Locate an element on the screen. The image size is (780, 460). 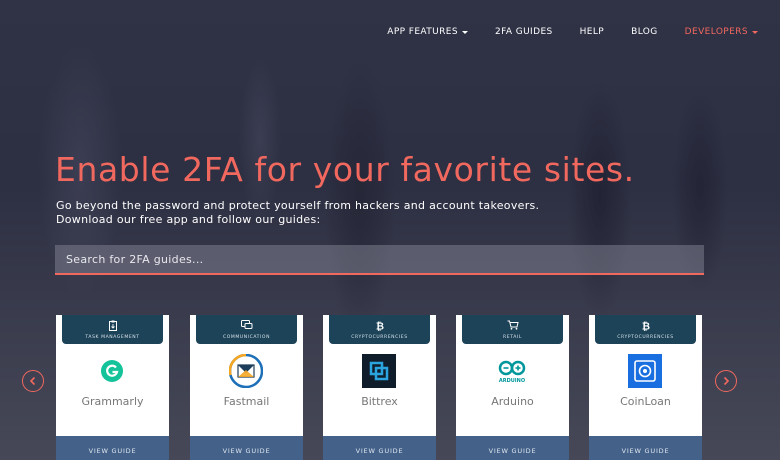
nav-developers: DEVELOPERS is located at coordinates (721, 32).